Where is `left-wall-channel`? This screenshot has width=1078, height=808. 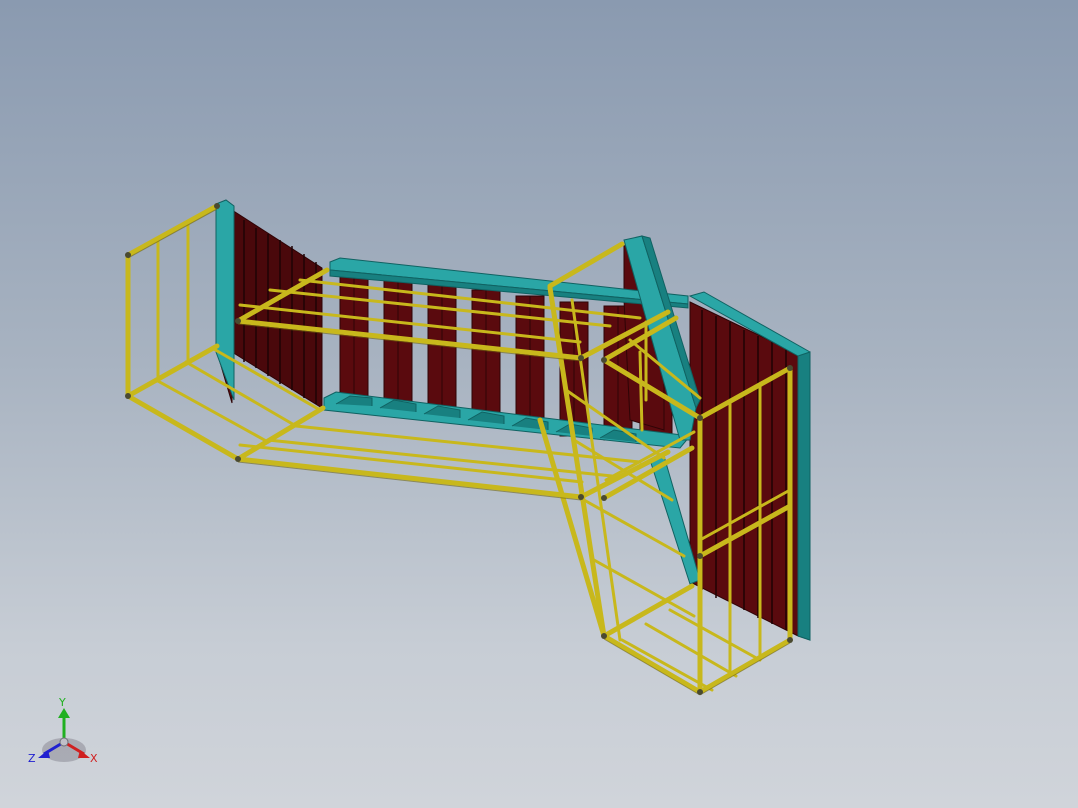 left-wall-channel is located at coordinates (225, 300).